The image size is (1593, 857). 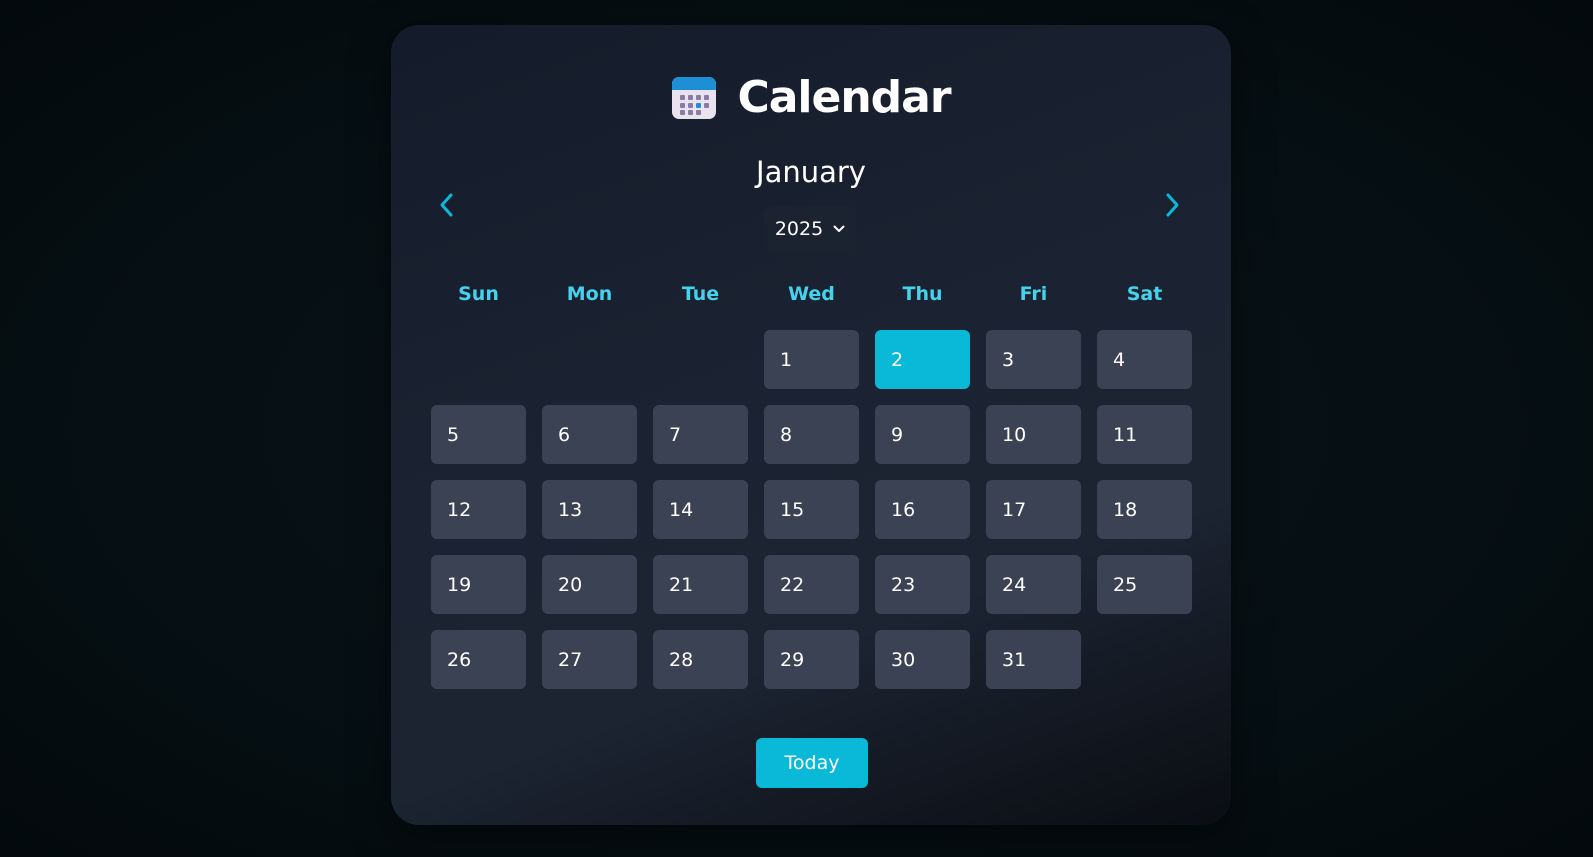 What do you see at coordinates (700, 584) in the screenshot?
I see `day-cell: 21` at bounding box center [700, 584].